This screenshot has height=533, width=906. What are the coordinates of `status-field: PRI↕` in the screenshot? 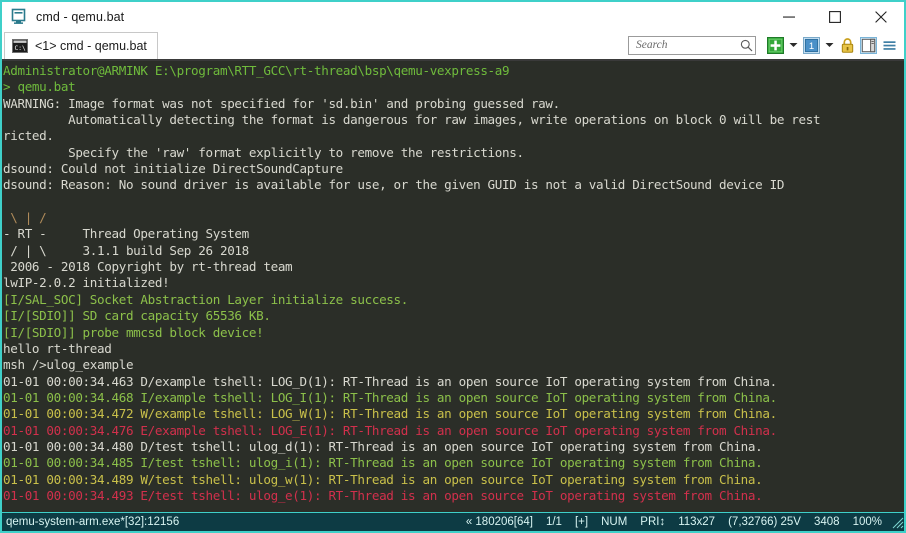 It's located at (653, 522).